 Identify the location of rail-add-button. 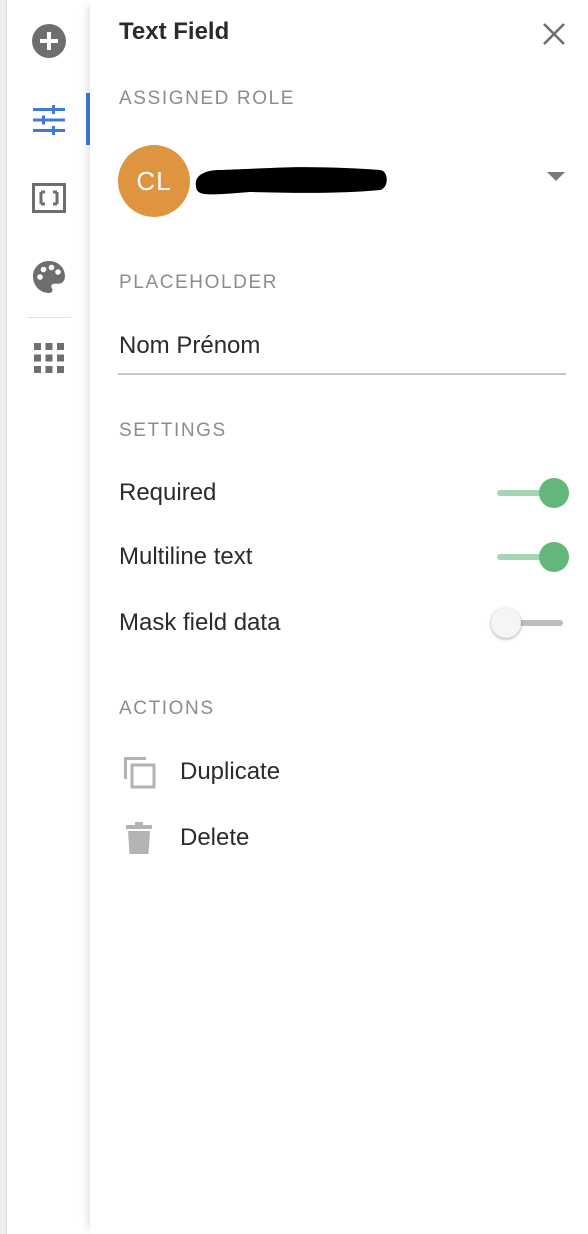
(48, 41).